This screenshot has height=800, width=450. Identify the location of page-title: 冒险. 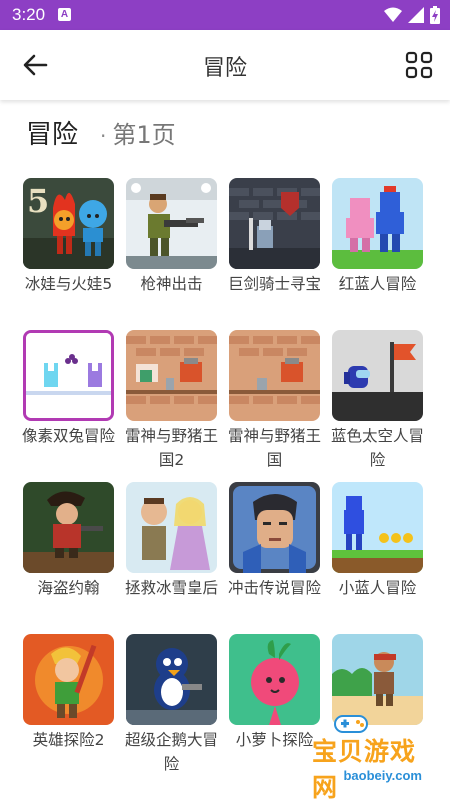
(224, 68).